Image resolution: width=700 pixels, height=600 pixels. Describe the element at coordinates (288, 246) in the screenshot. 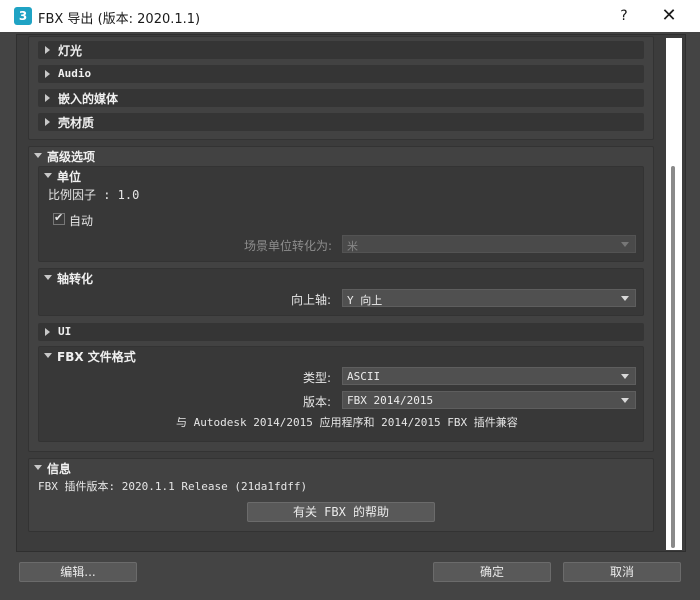

I see `scene-units-label: 场景单位转化为:` at that location.